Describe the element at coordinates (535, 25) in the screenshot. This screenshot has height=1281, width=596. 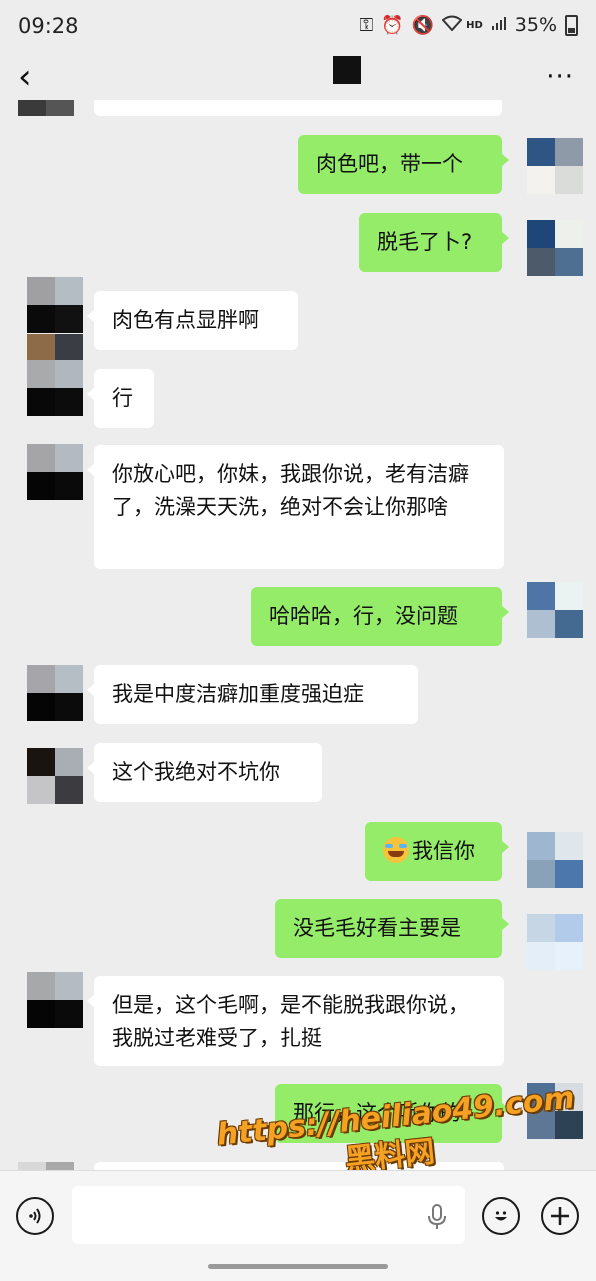
I see `battery-percent: 35%` at that location.